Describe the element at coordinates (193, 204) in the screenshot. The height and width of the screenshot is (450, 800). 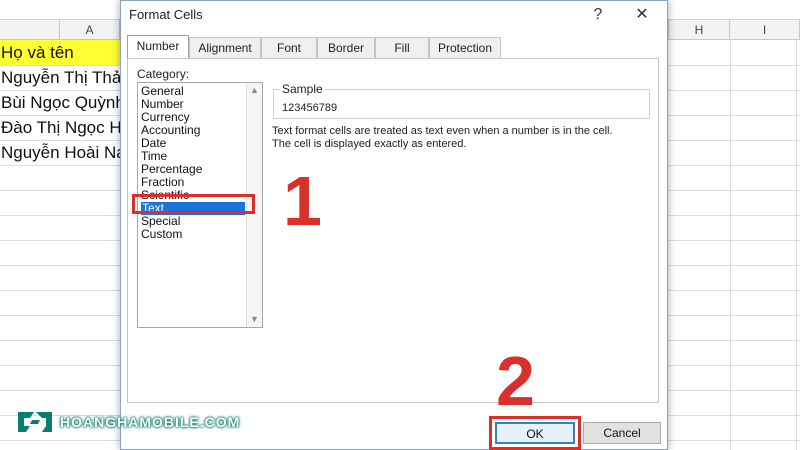
I see `highlight-box-text-category` at that location.